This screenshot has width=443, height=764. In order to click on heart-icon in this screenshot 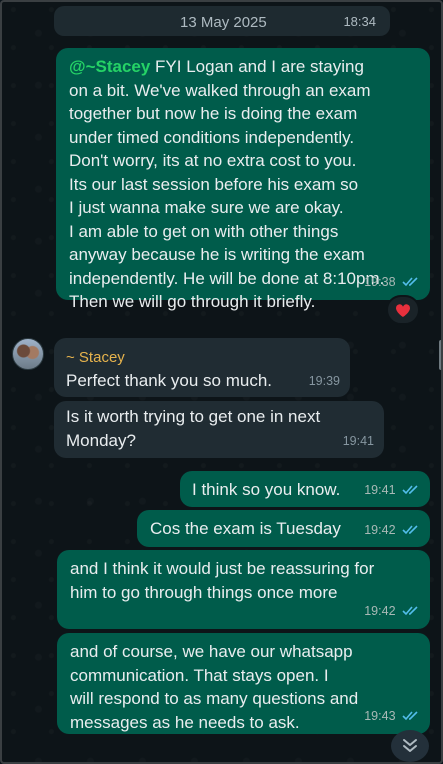, I will do `click(403, 310)`.